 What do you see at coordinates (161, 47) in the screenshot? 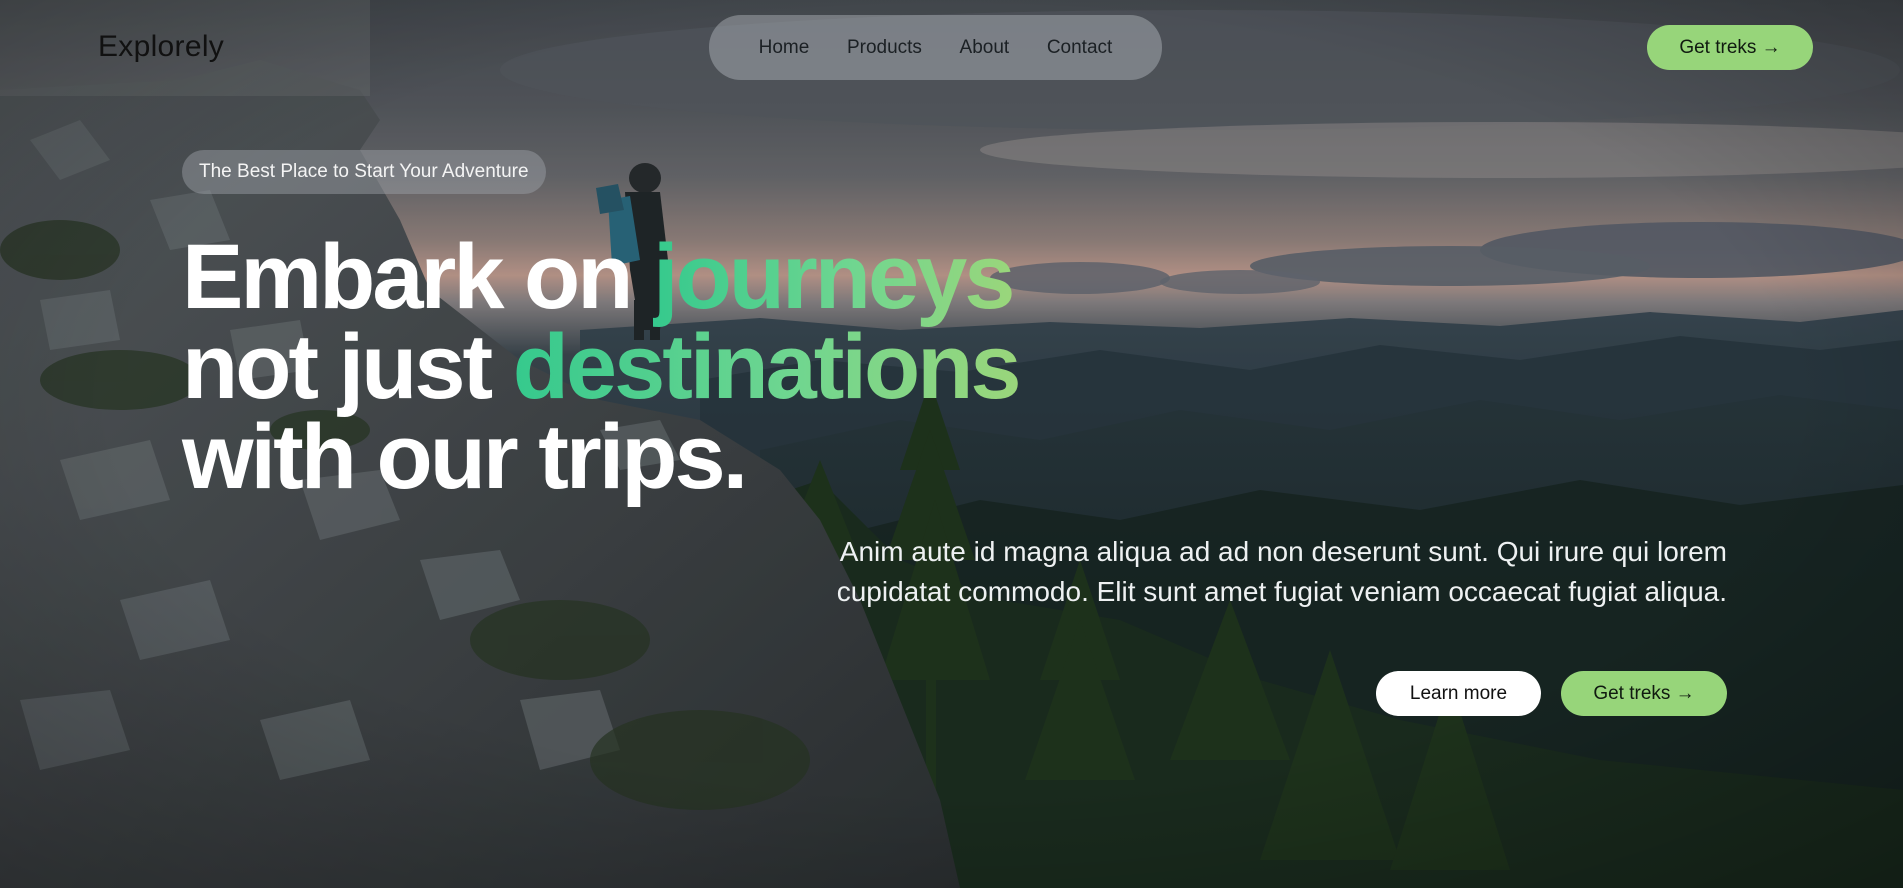
I see `brand-logo: Explorely` at bounding box center [161, 47].